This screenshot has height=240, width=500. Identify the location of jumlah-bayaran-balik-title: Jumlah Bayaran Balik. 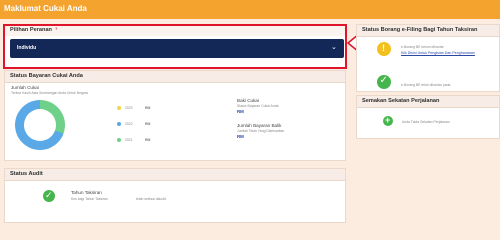
(259, 125).